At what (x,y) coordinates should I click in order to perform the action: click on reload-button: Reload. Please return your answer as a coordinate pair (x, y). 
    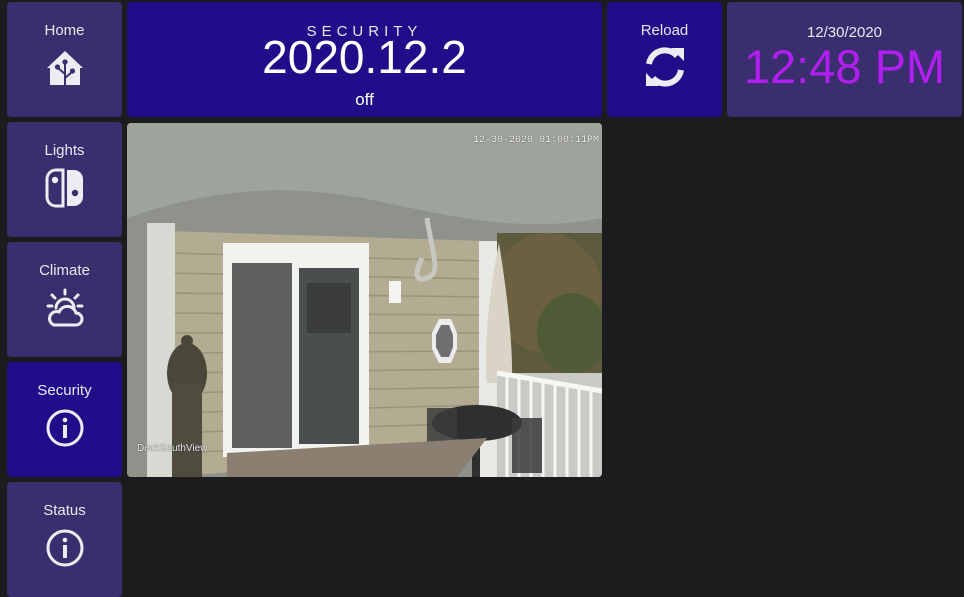
    Looking at the image, I should click on (664, 59).